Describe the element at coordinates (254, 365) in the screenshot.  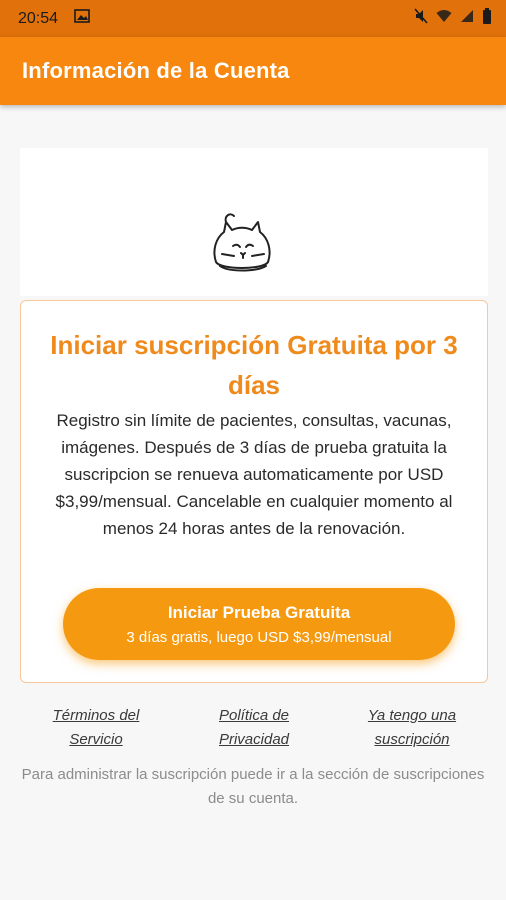
I see `offer-title: Iniciar suscripción Gratuita por 3 días` at that location.